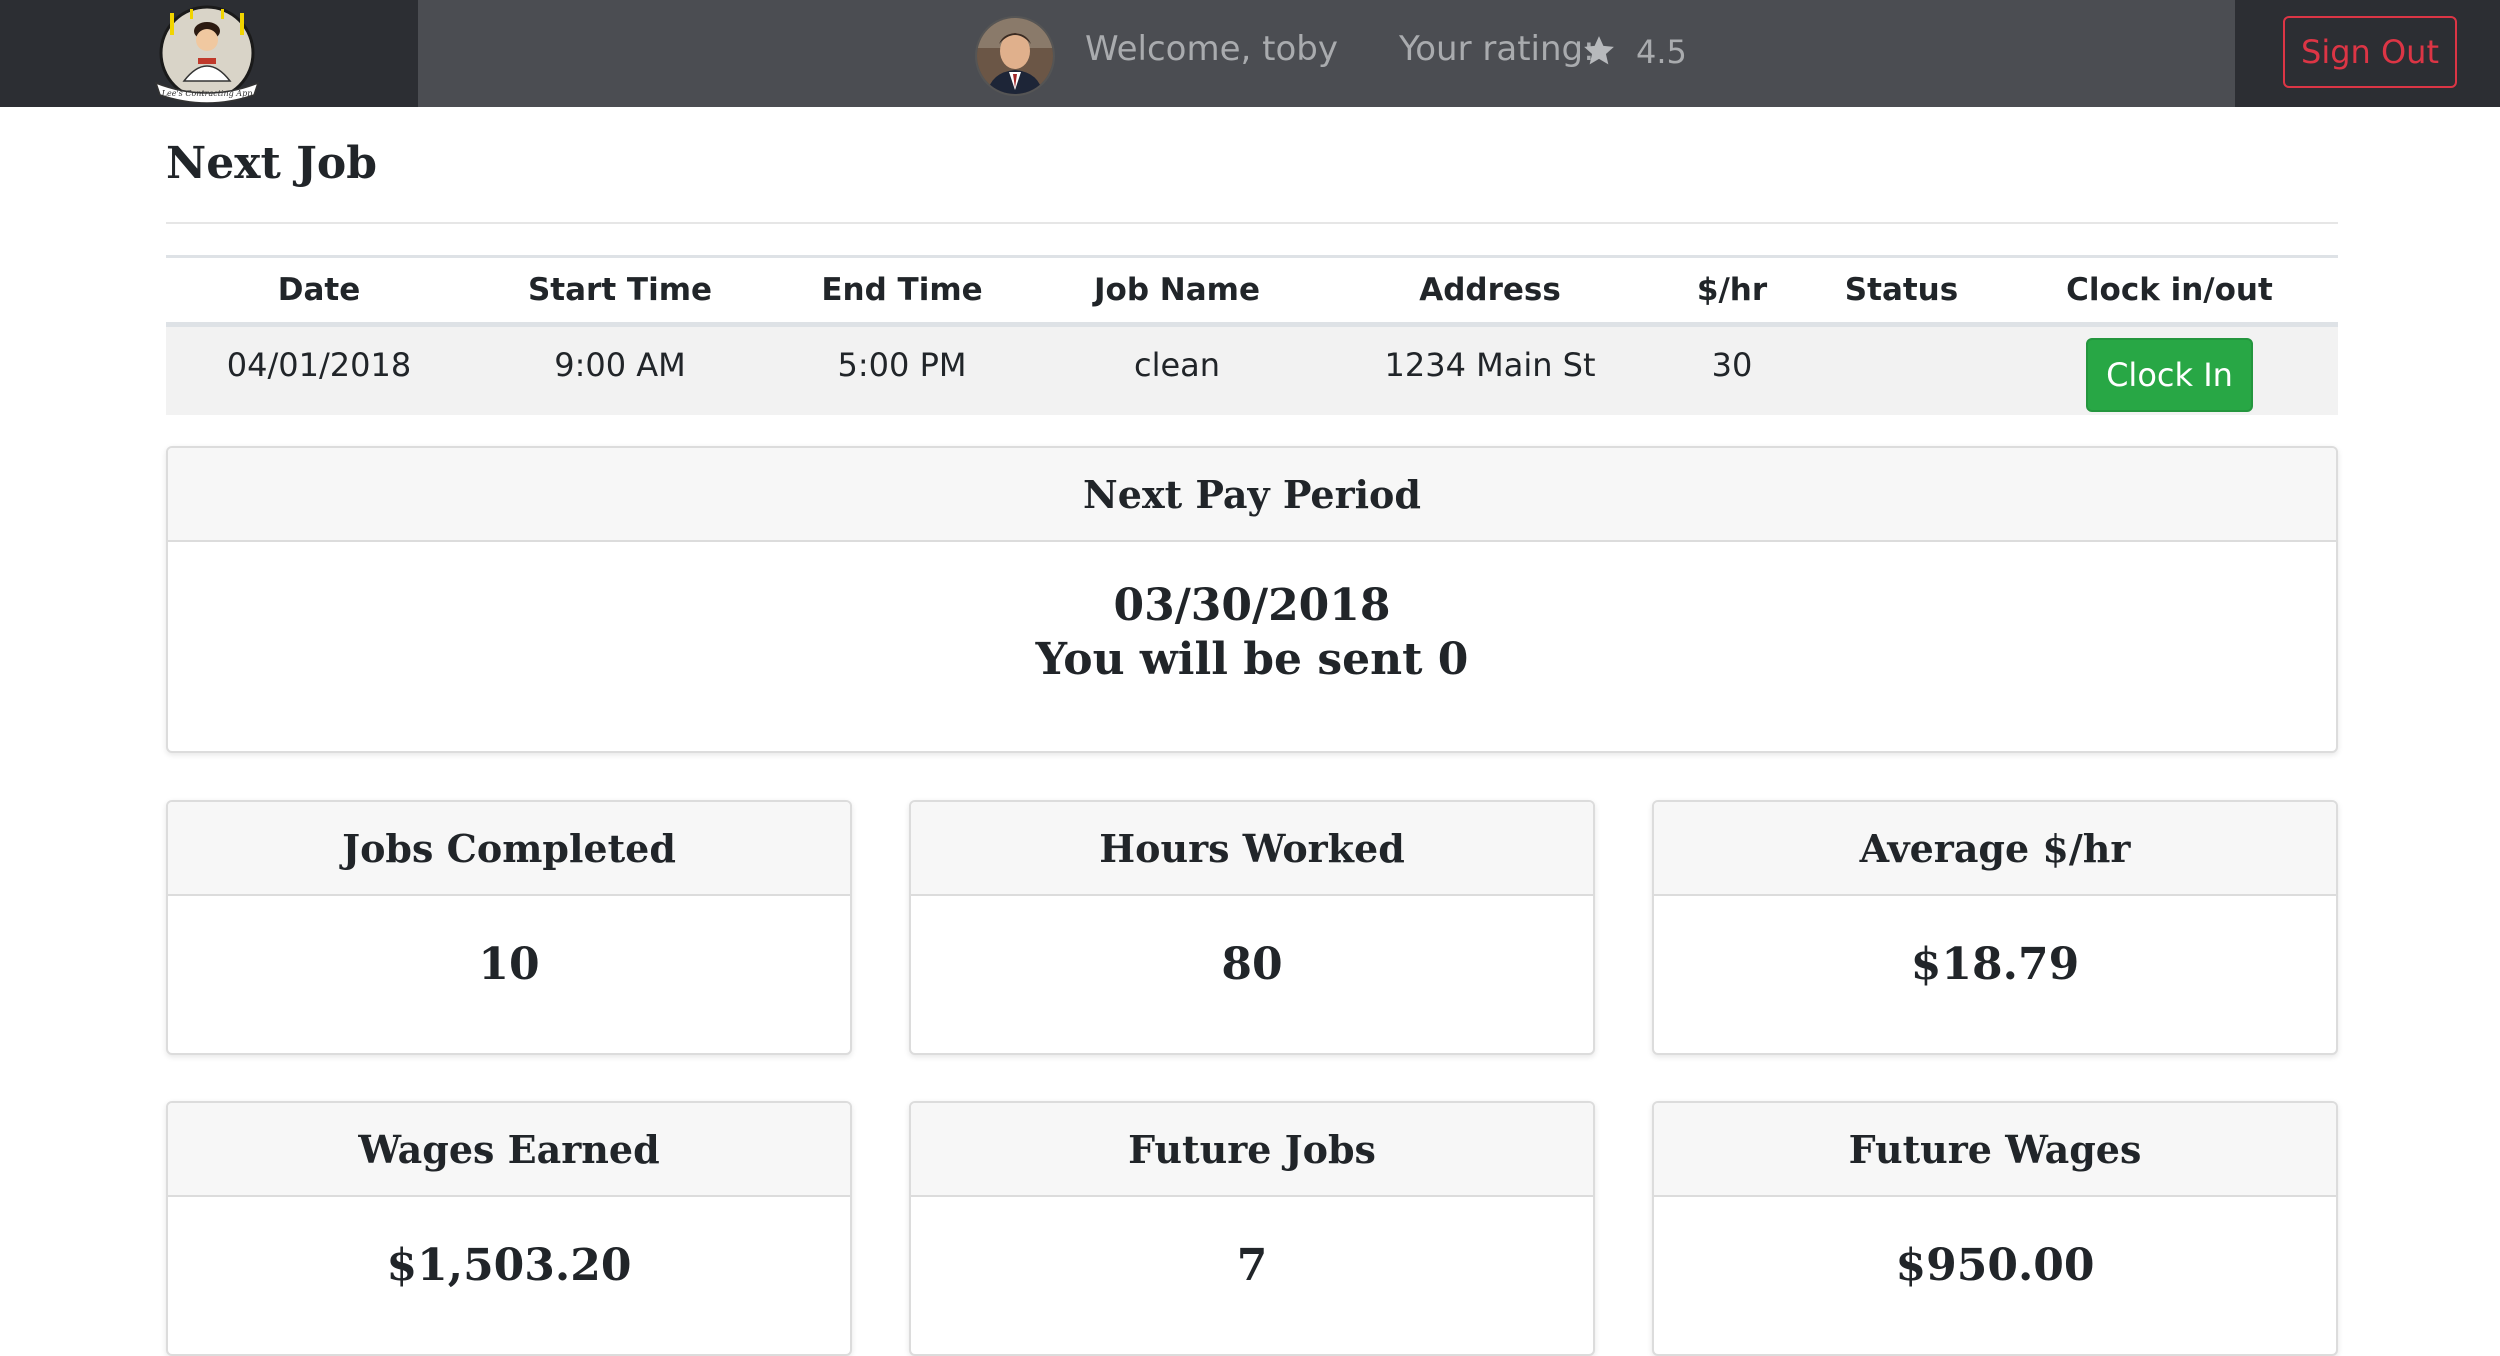 The image size is (2500, 1356). Describe the element at coordinates (207, 93) in the screenshot. I see `svg-text: Lee's Contracting App` at that location.